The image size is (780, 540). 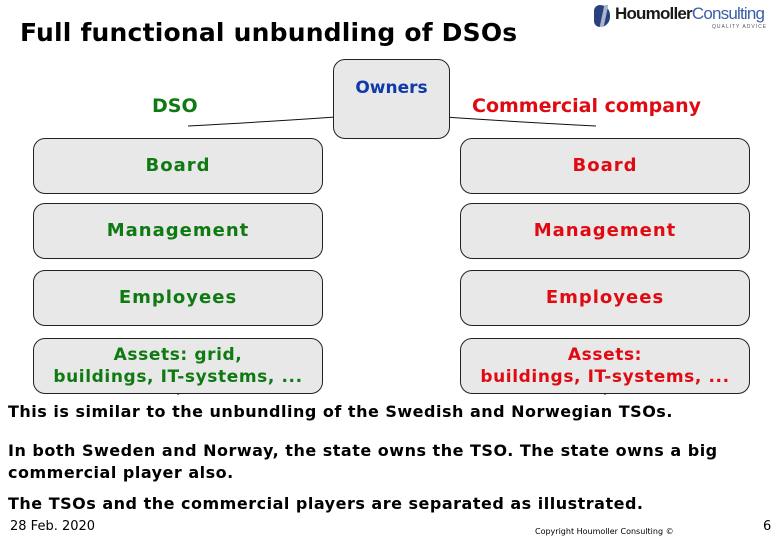 What do you see at coordinates (605, 298) in the screenshot?
I see `commercial-employees-box: Employees` at bounding box center [605, 298].